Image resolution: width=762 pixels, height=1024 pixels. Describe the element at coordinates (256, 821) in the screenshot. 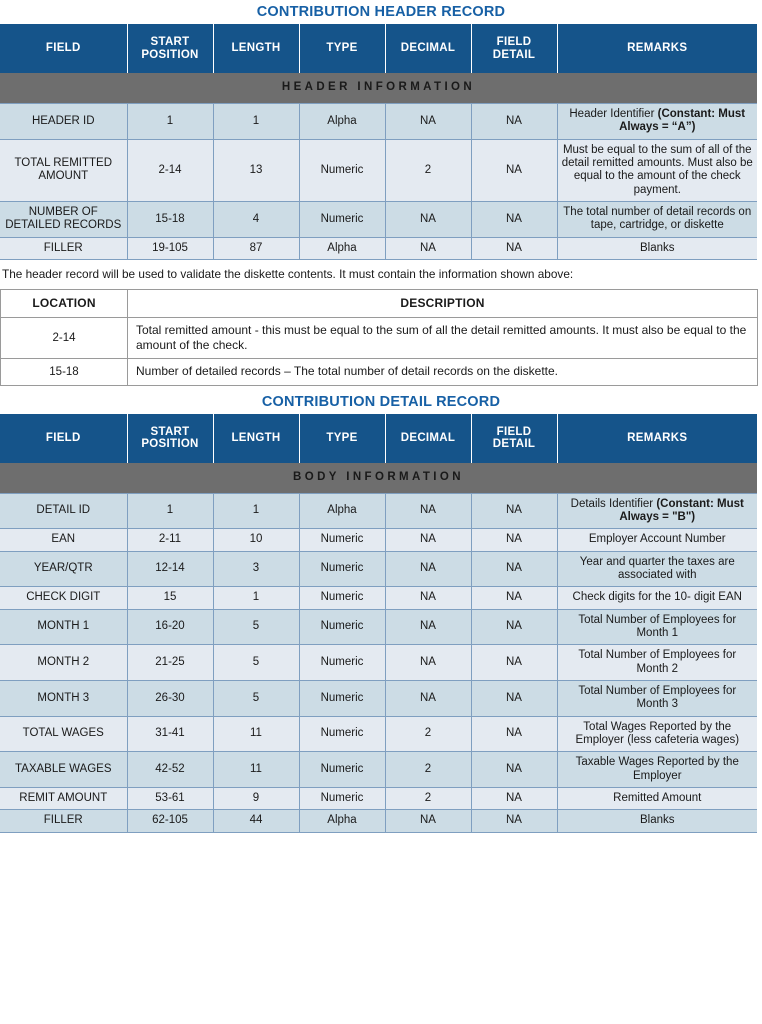

I see `cell-length: 44` at that location.